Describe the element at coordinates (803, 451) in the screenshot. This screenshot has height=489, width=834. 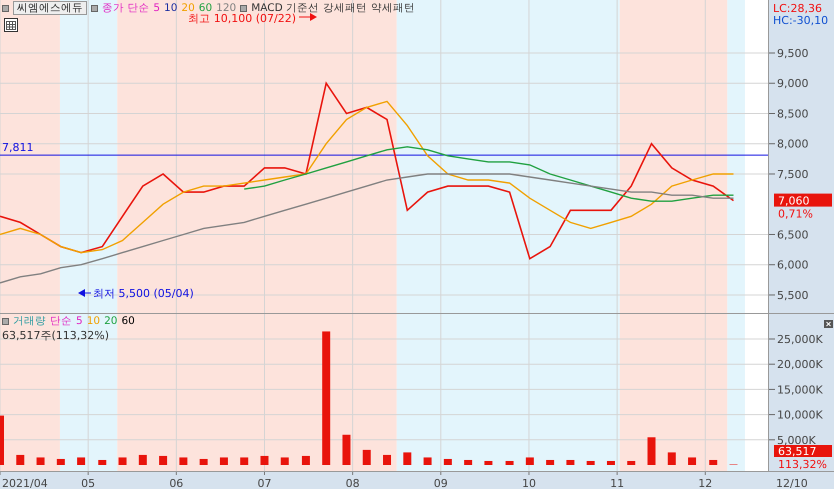
I see `volume-tag: 63,517` at that location.